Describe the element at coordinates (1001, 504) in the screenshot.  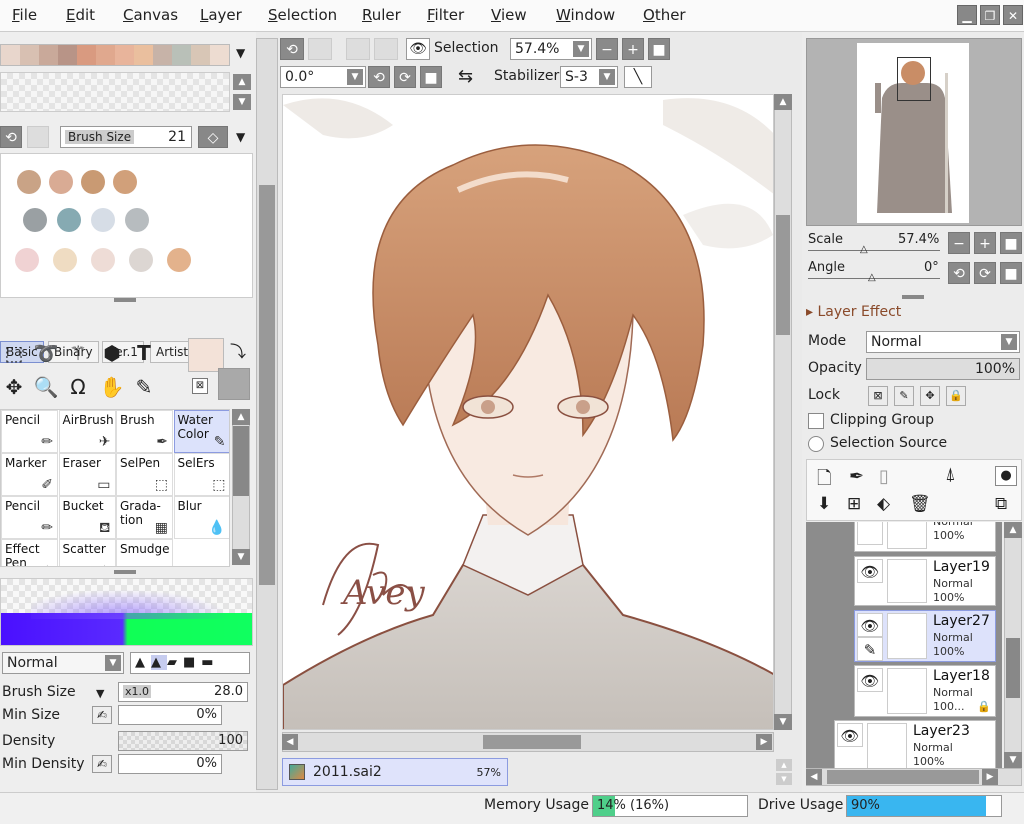
I see `layer-settings-icon: ⧉` at that location.